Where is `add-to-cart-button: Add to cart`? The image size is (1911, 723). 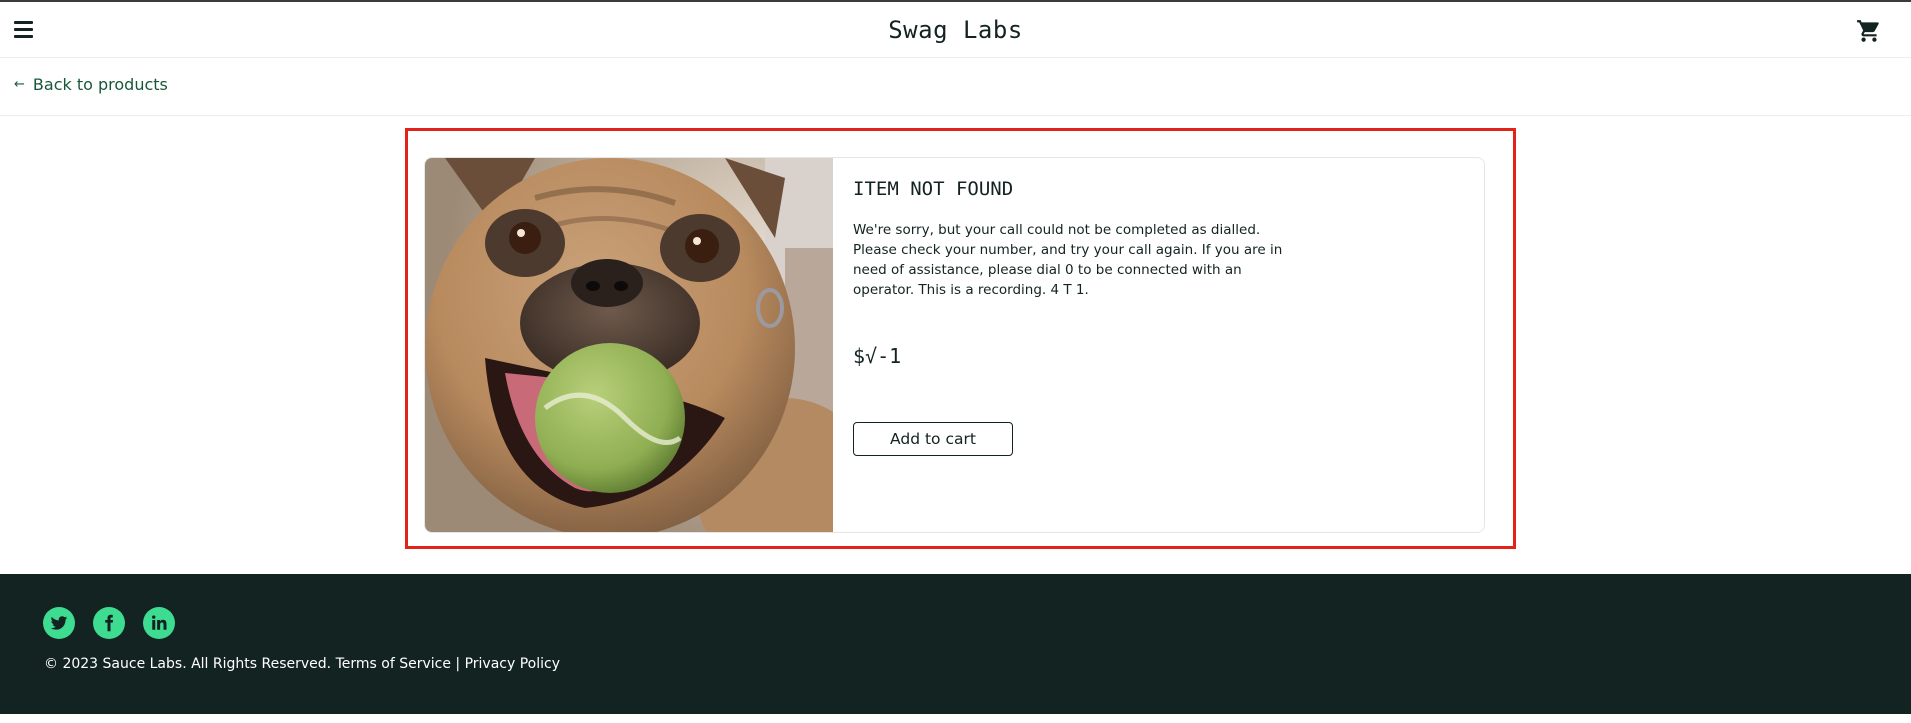
add-to-cart-button: Add to cart is located at coordinates (933, 439).